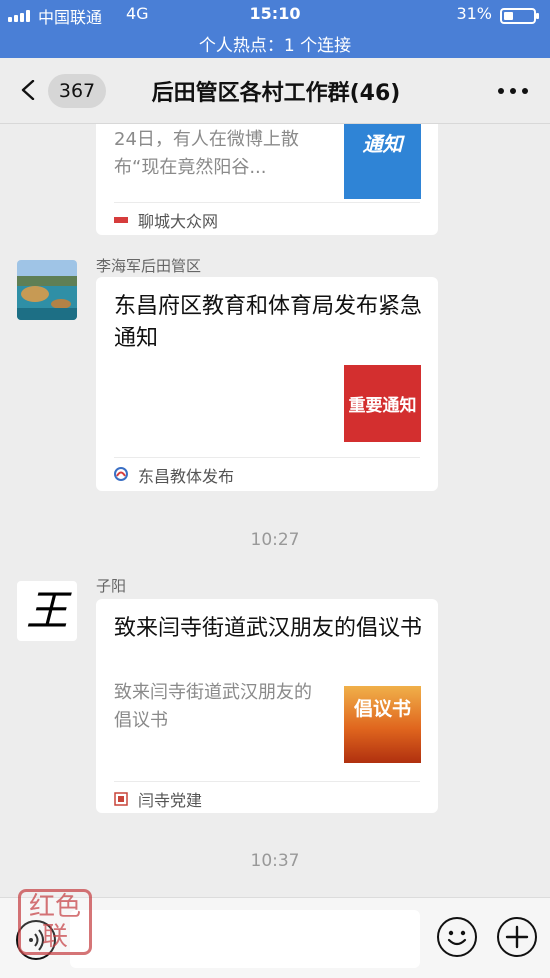 The width and height of the screenshot is (550, 978). What do you see at coordinates (275, 861) in the screenshot?
I see `message-timestamp: 10:37` at bounding box center [275, 861].